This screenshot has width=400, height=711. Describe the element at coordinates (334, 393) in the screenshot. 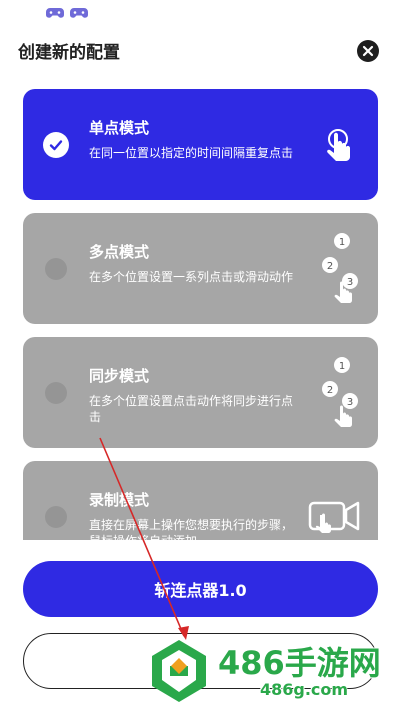

I see `sync-tap-icon: 1 2 3` at that location.